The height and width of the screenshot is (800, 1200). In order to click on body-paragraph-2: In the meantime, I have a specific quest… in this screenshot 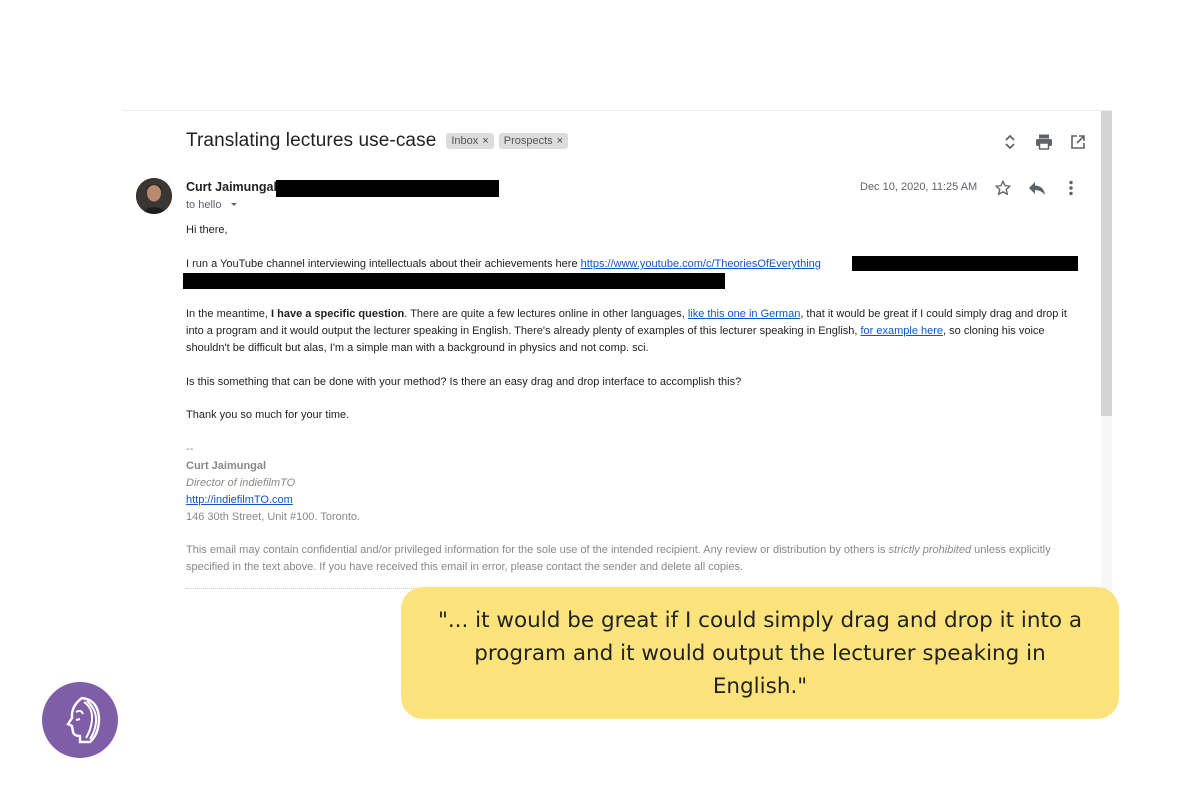, I will do `click(633, 331)`.